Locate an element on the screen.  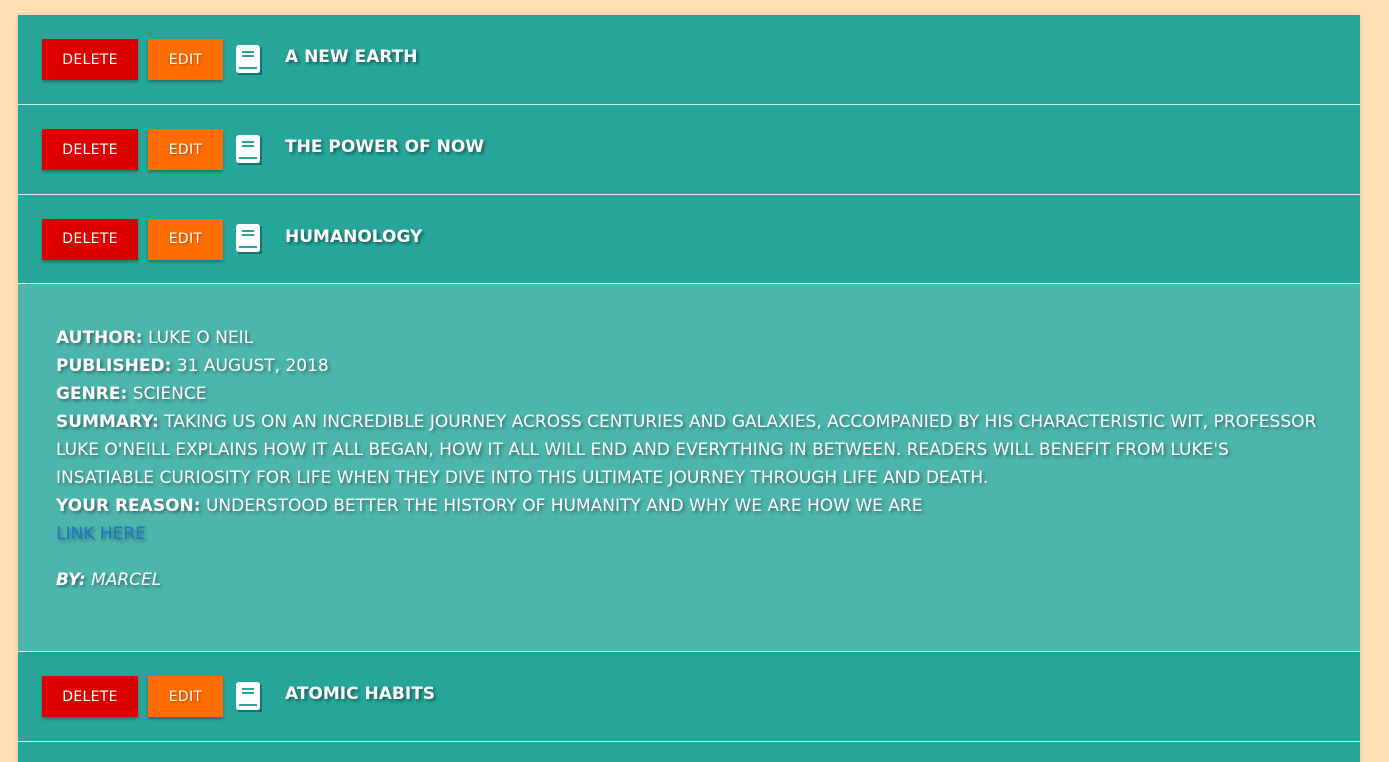
author-label: AUTHOR: is located at coordinates (99, 338).